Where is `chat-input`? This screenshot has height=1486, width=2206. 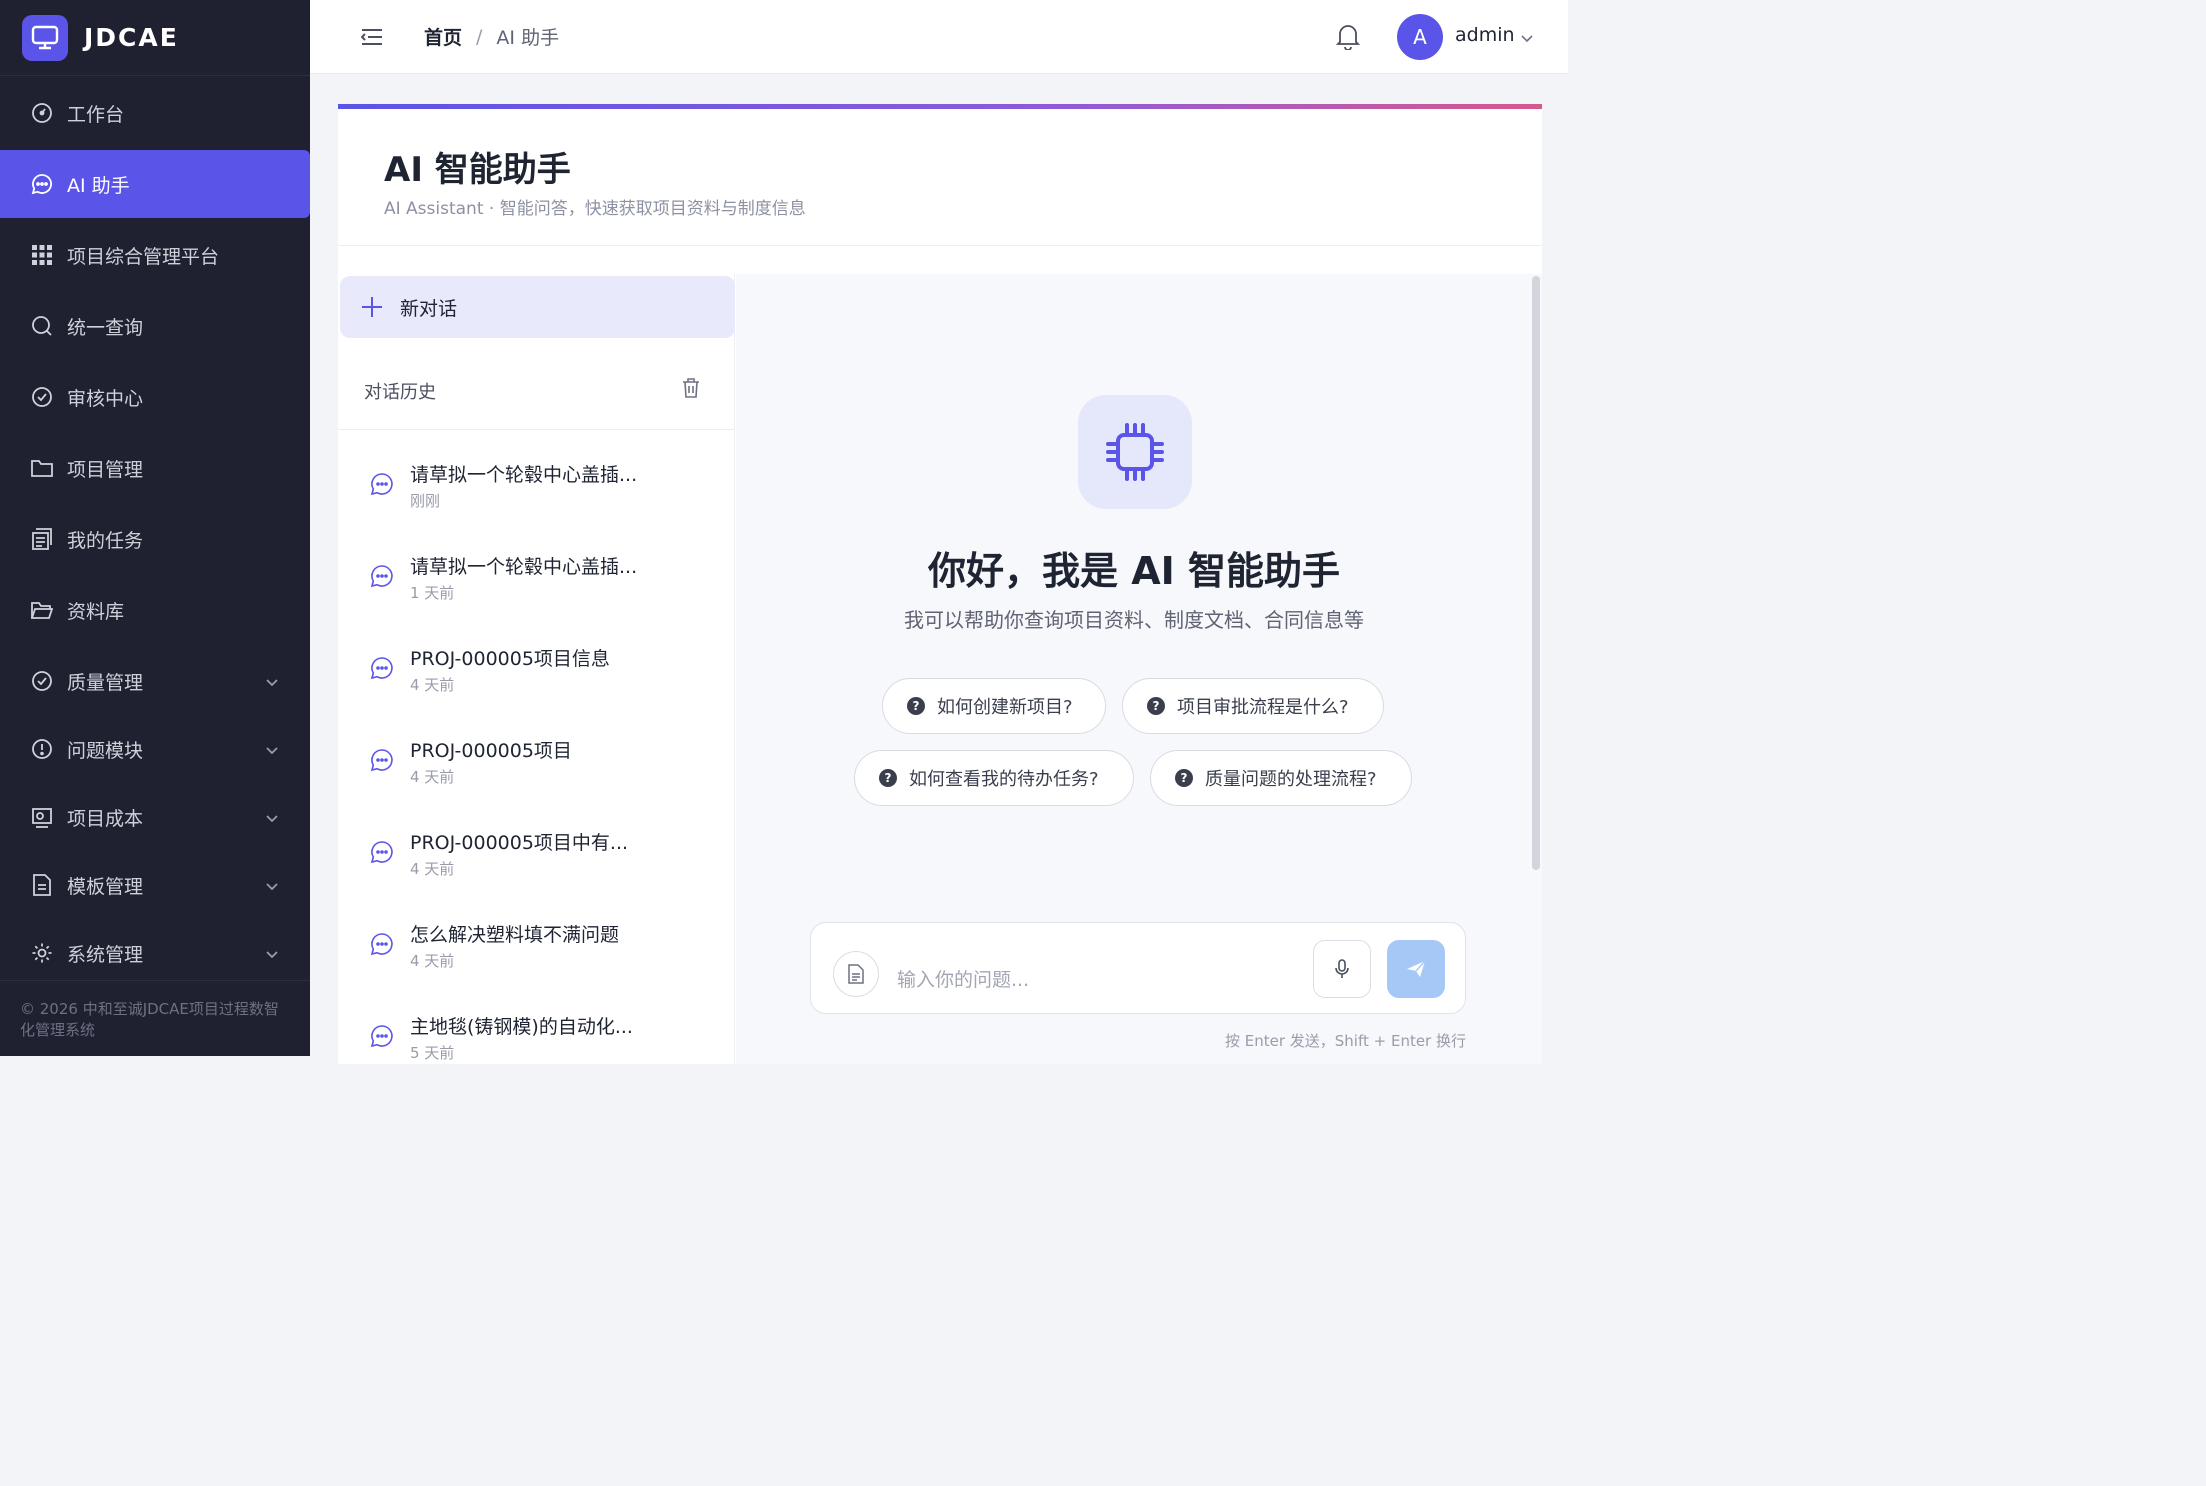
chat-input is located at coordinates (1097, 980).